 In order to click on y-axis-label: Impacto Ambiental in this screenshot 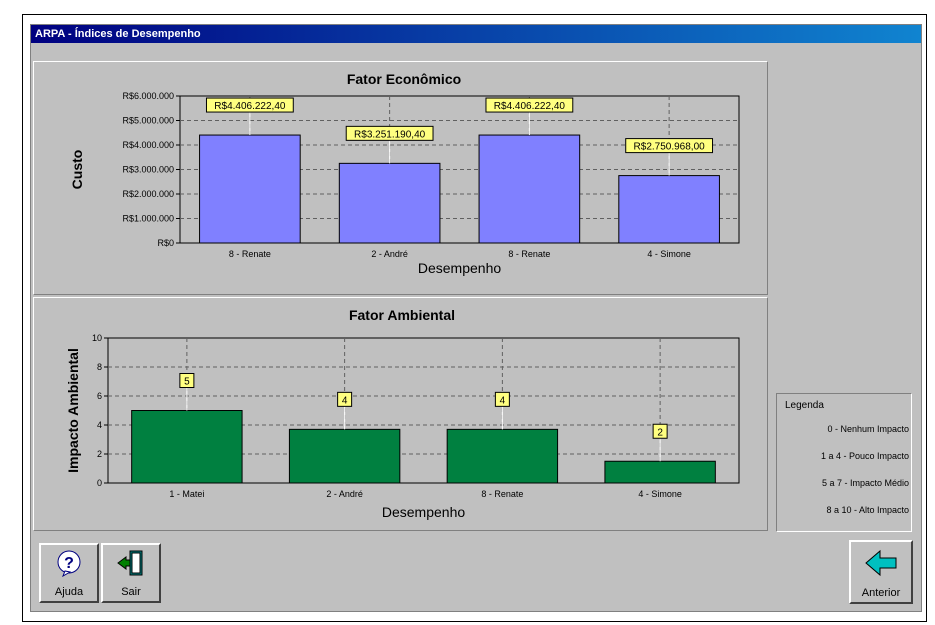, I will do `click(73, 410)`.